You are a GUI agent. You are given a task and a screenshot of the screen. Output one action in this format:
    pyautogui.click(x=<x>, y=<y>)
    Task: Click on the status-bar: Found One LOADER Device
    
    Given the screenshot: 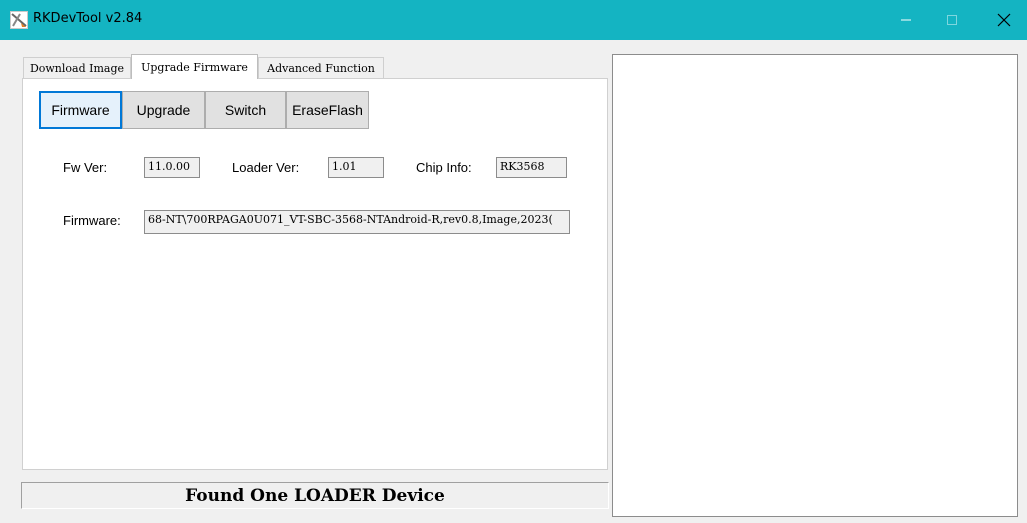 What is the action you would take?
    pyautogui.click(x=315, y=495)
    